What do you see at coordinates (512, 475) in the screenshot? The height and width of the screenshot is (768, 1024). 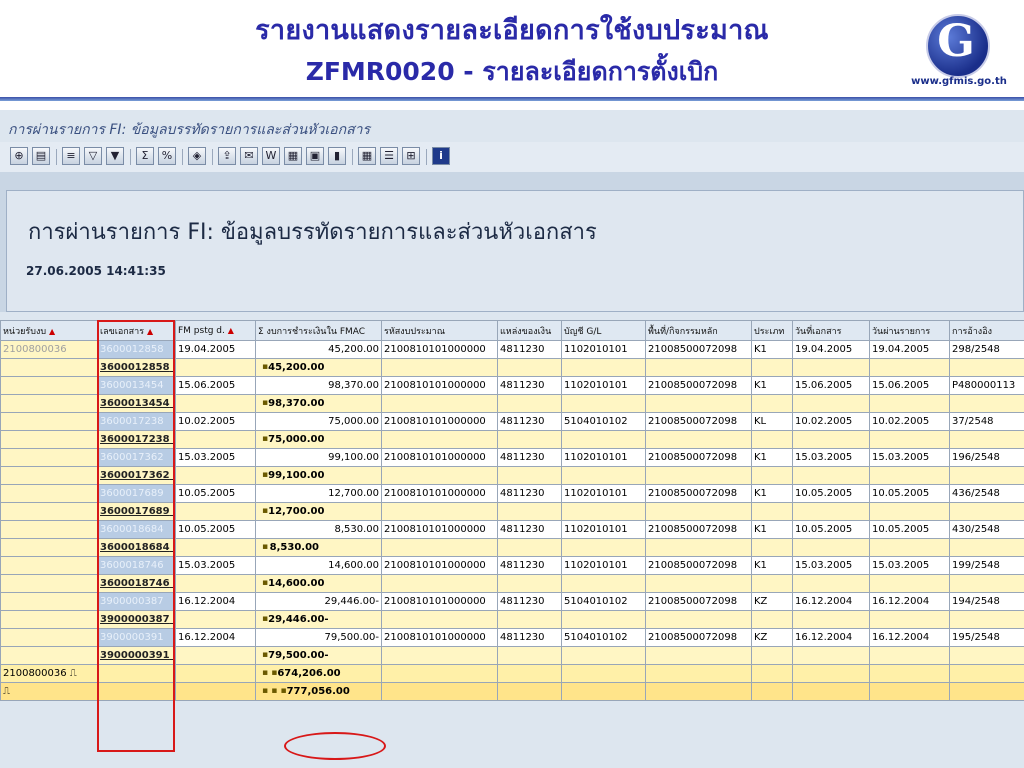 I see `subtotal-row: 3600017362 ⎍ ▪99,100.00` at bounding box center [512, 475].